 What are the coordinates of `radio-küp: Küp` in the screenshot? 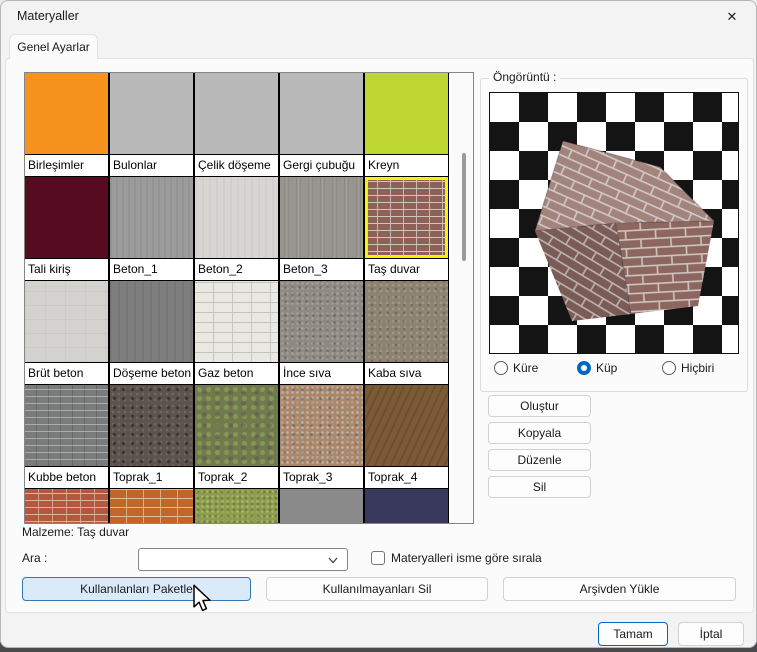 It's located at (597, 368).